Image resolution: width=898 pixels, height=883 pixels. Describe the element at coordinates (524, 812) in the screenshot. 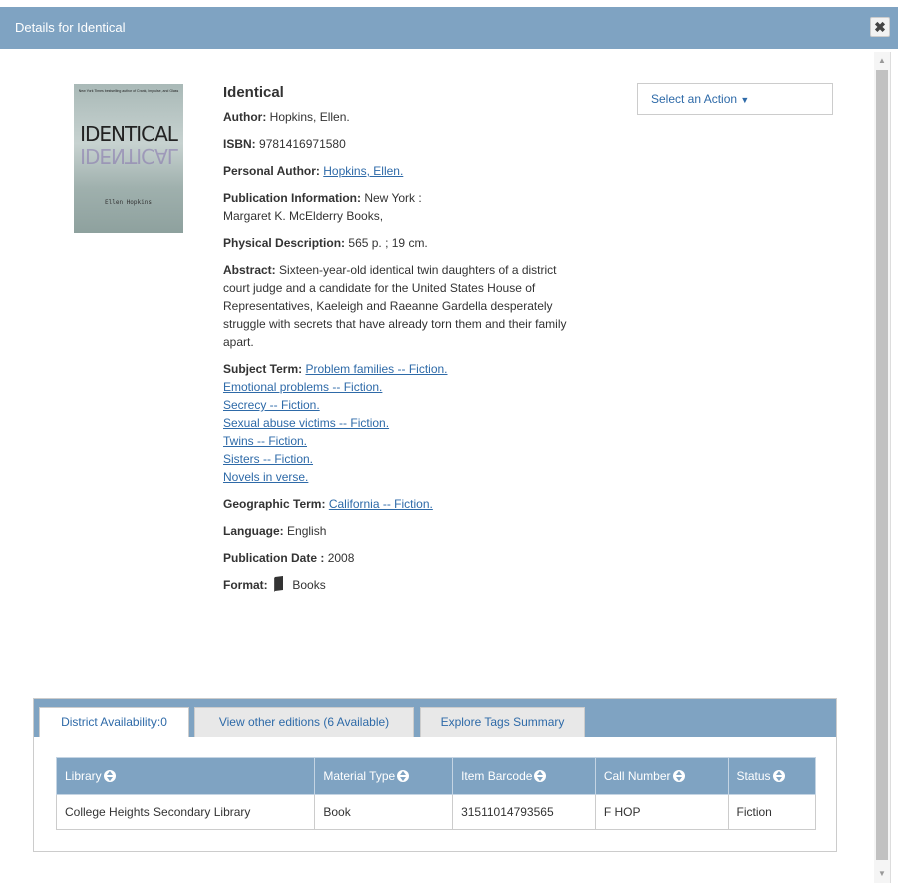

I see `cell-item-barcode: 31511014793565` at that location.